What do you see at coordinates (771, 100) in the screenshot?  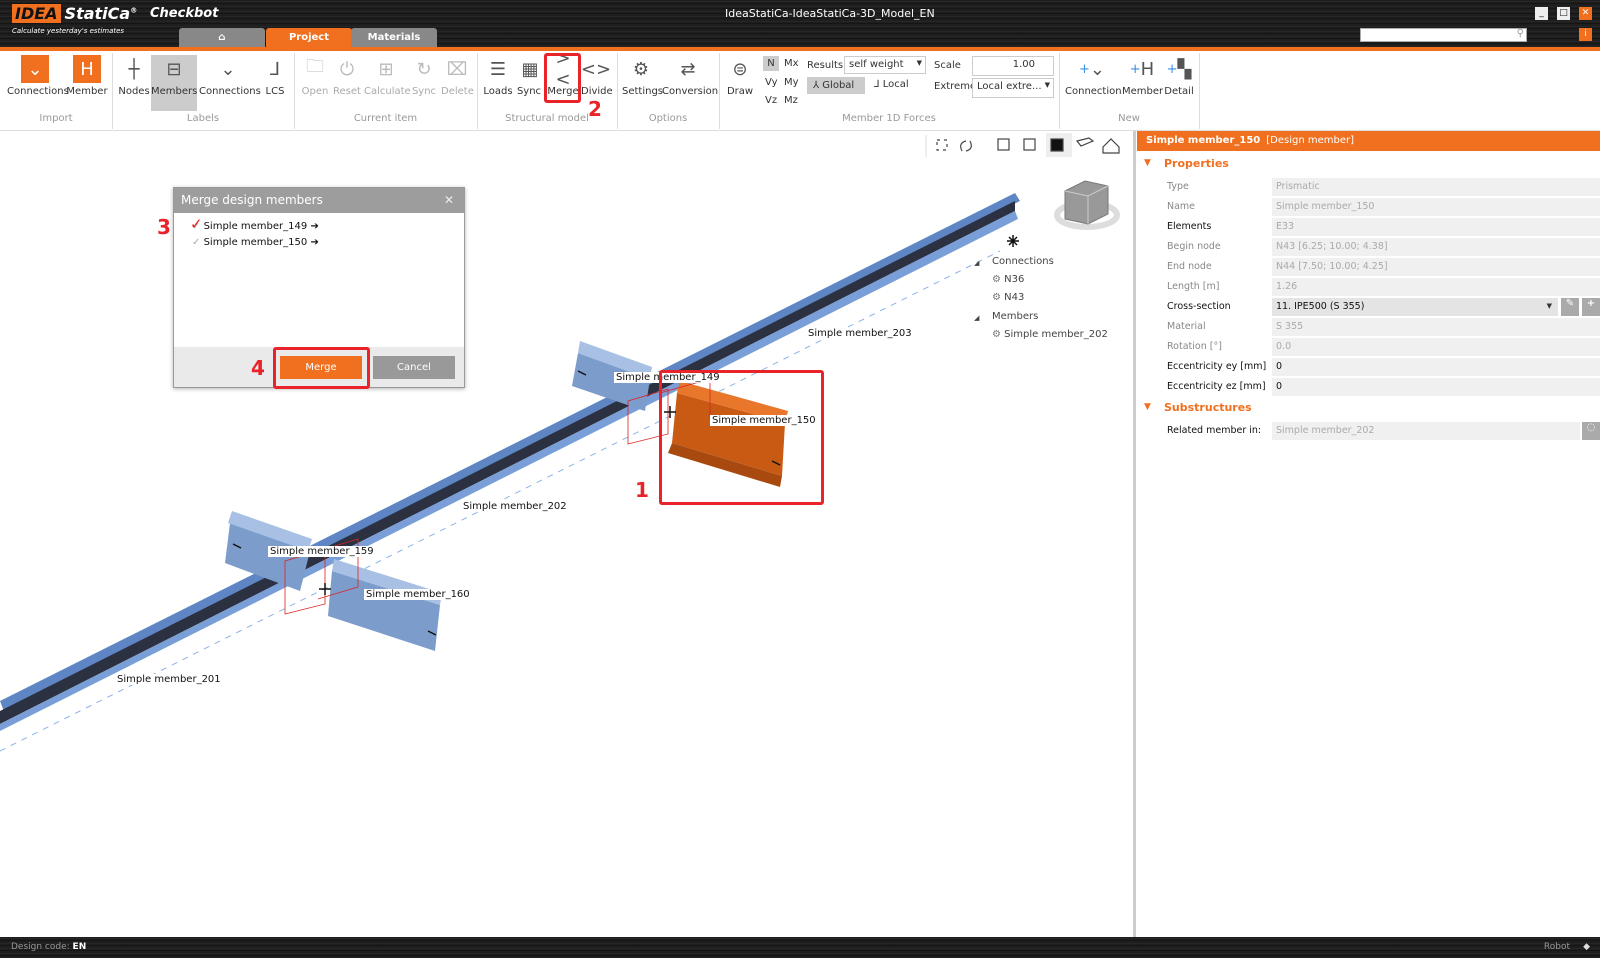 I see `component-vz: Vz` at bounding box center [771, 100].